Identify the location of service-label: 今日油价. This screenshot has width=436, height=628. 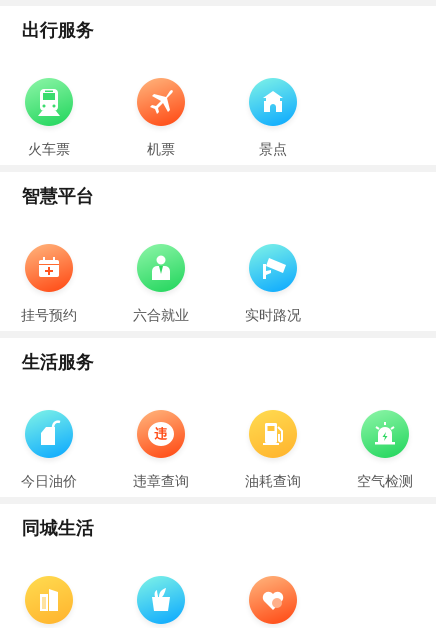
(49, 482).